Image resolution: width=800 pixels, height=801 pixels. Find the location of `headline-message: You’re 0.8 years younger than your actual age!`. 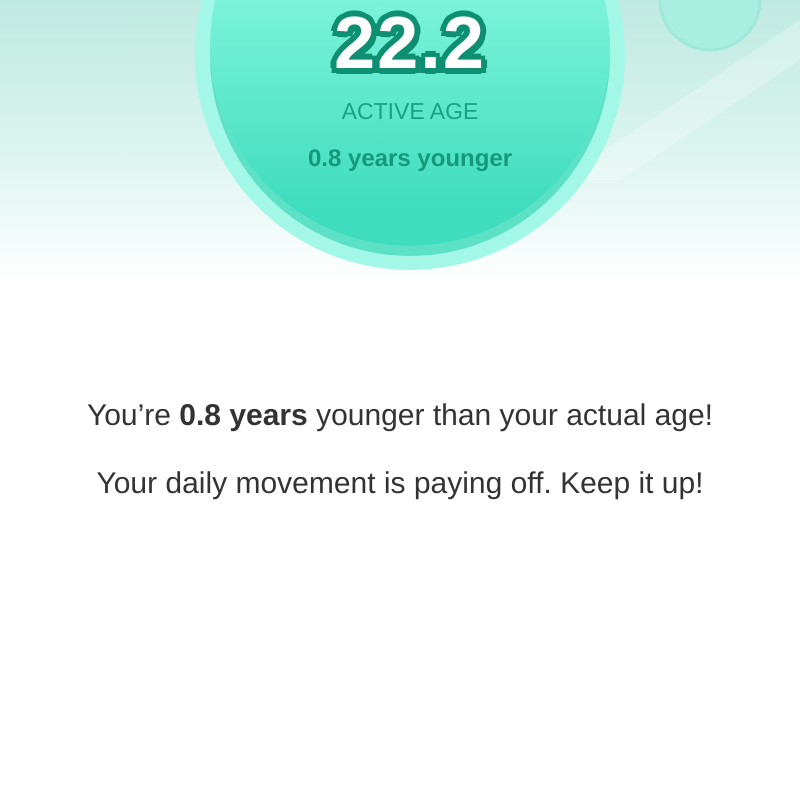

headline-message: You’re 0.8 years younger than your actual age! is located at coordinates (400, 416).